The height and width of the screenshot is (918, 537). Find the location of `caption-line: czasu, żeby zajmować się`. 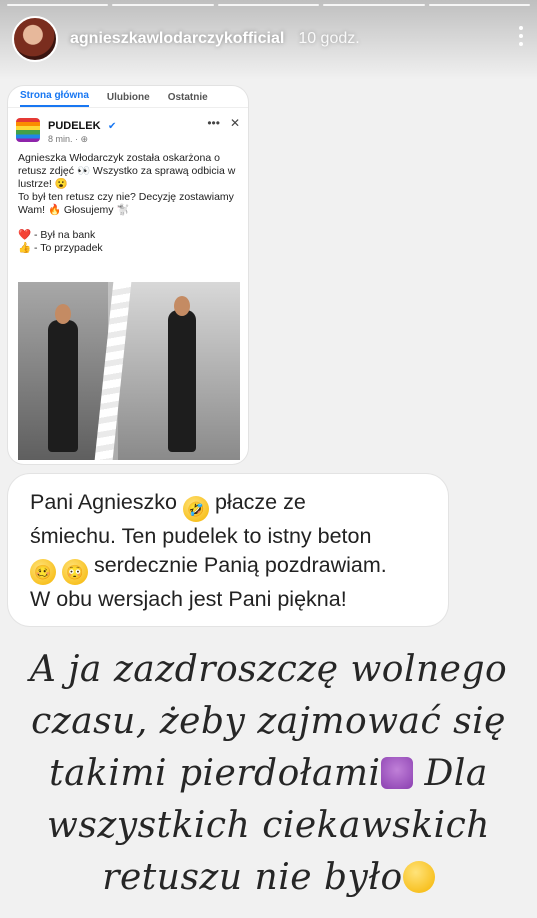

caption-line: czasu, żeby zajmować się is located at coordinates (268, 721).